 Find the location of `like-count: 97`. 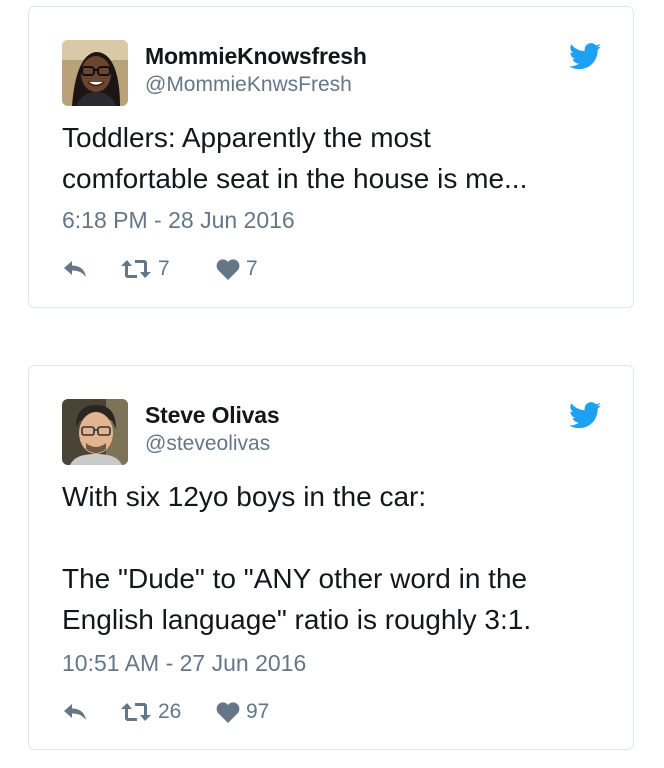

like-count: 97 is located at coordinates (258, 711).